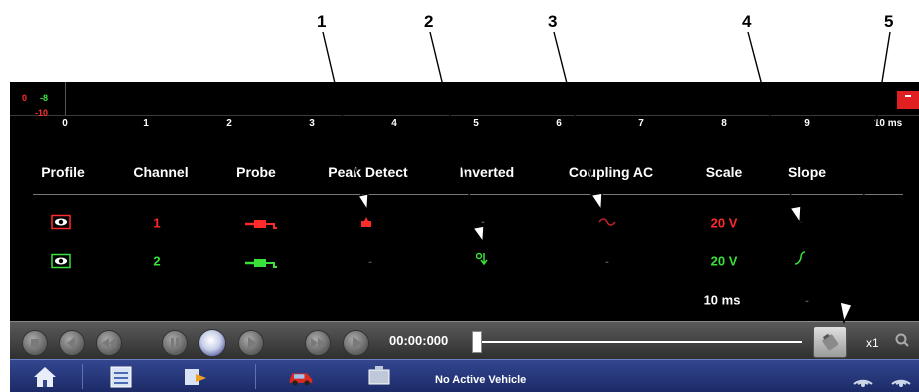 Image resolution: width=919 pixels, height=392 pixels. Describe the element at coordinates (157, 261) in the screenshot. I see `channel-2-number: 2` at that location.